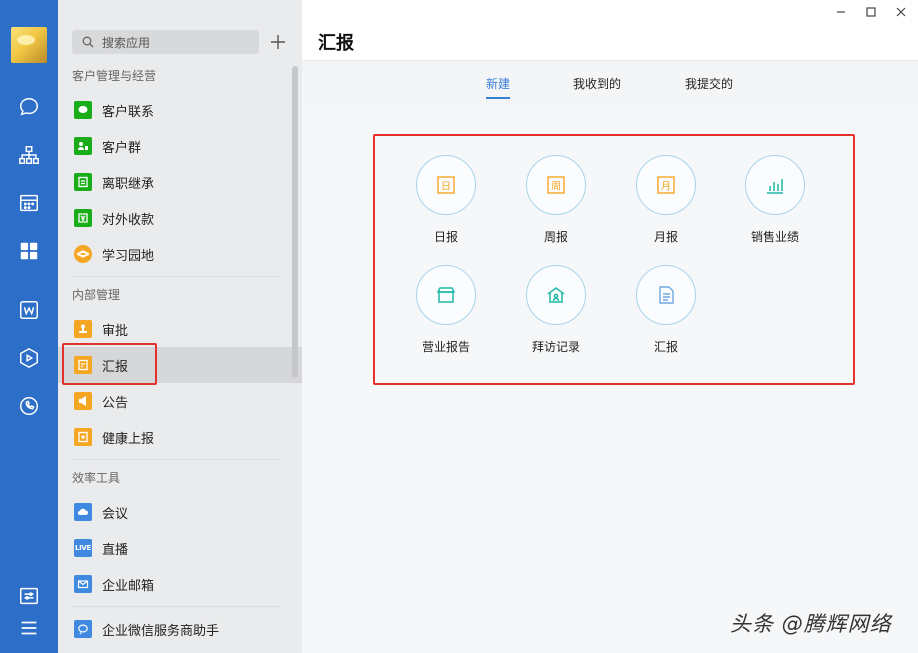 This screenshot has height=653, width=918. What do you see at coordinates (83, 584) in the screenshot?
I see `mail-icon` at bounding box center [83, 584].